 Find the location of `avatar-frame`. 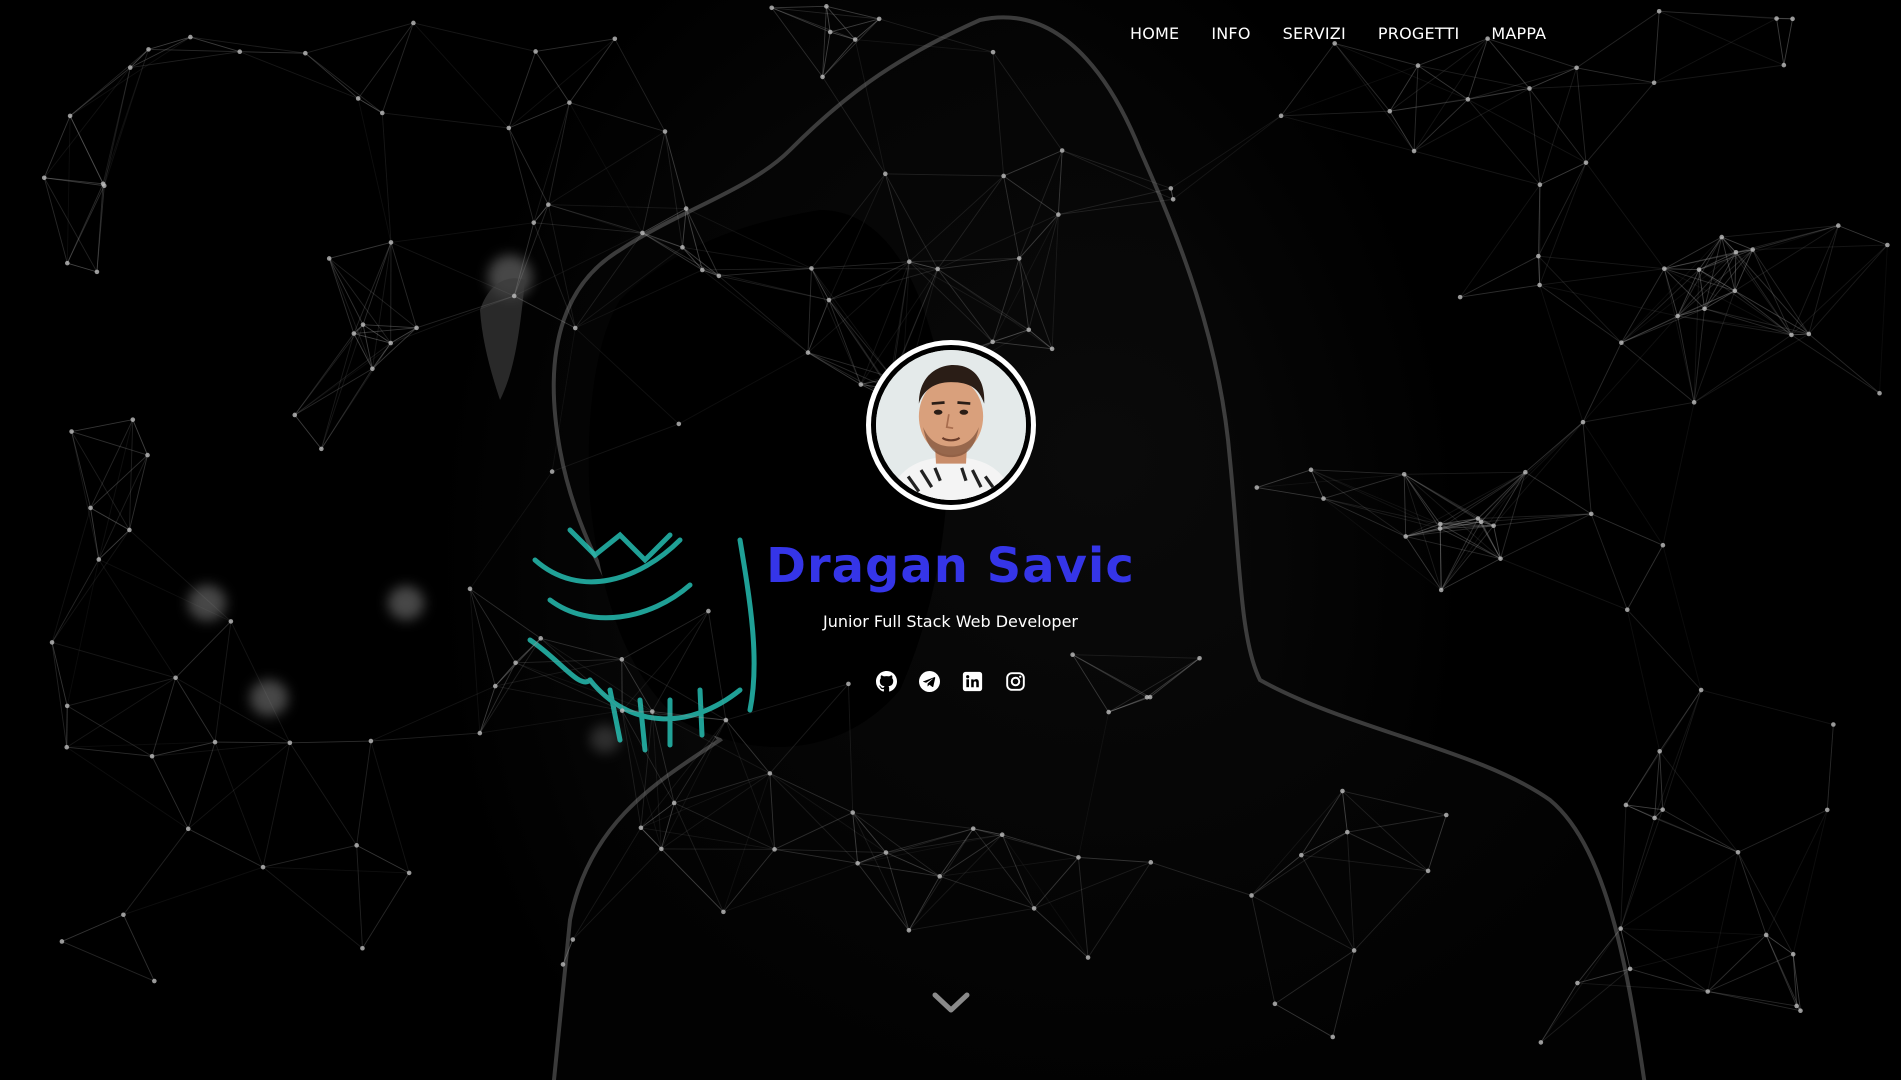

avatar-frame is located at coordinates (950, 425).